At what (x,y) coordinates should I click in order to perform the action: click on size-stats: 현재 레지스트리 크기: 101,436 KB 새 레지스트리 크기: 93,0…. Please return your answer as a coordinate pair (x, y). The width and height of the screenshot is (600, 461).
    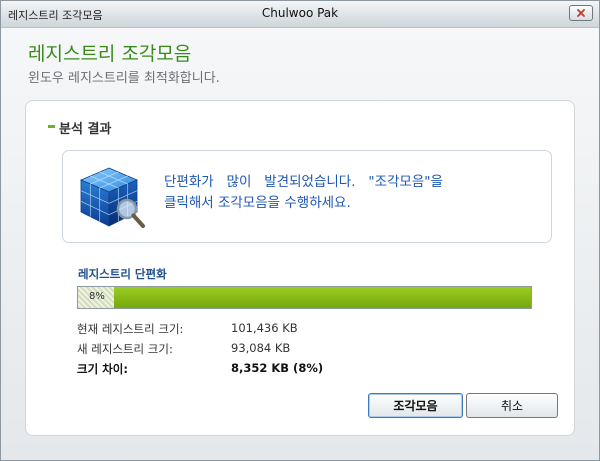
    Looking at the image, I should click on (227, 351).